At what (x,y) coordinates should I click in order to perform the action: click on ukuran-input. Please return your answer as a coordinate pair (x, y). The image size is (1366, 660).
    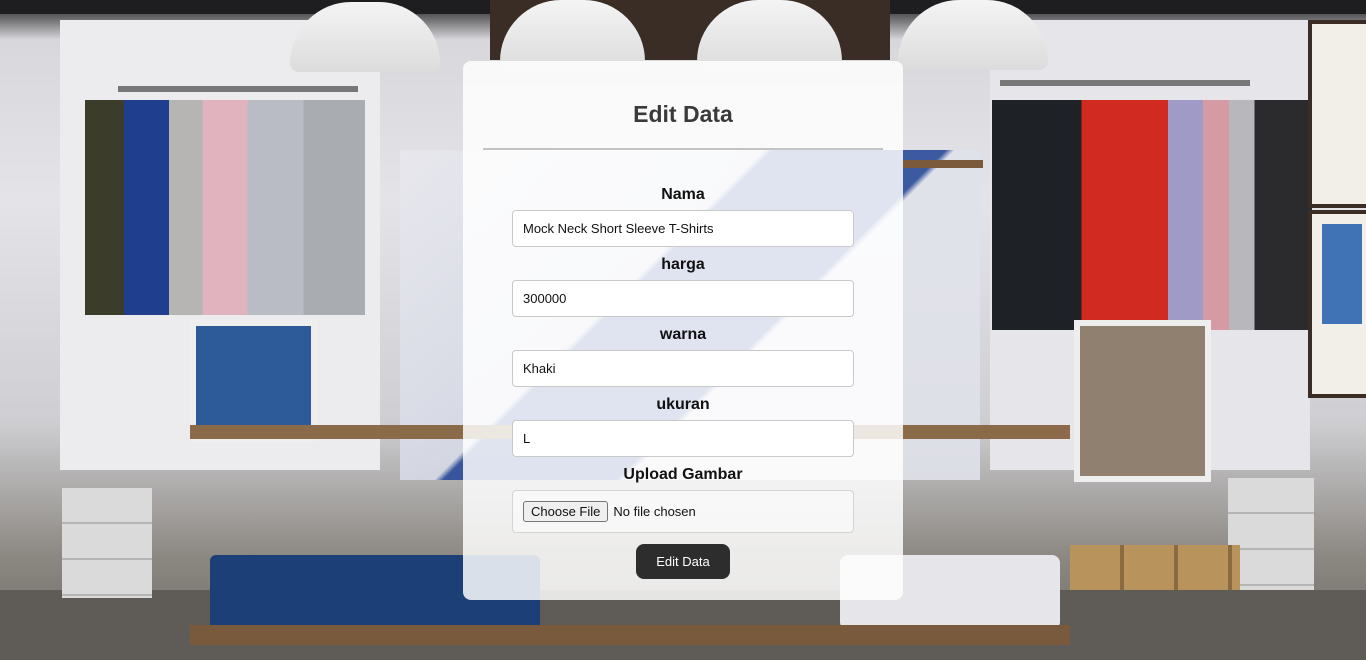
    Looking at the image, I should click on (683, 438).